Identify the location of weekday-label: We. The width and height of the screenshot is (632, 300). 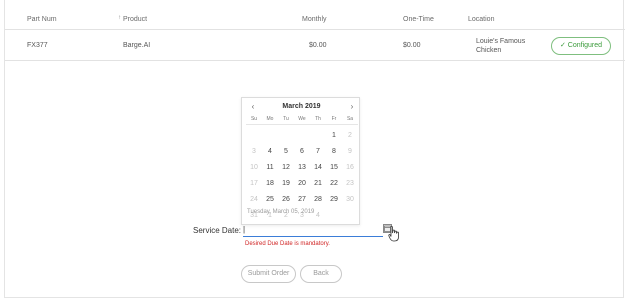
(302, 119).